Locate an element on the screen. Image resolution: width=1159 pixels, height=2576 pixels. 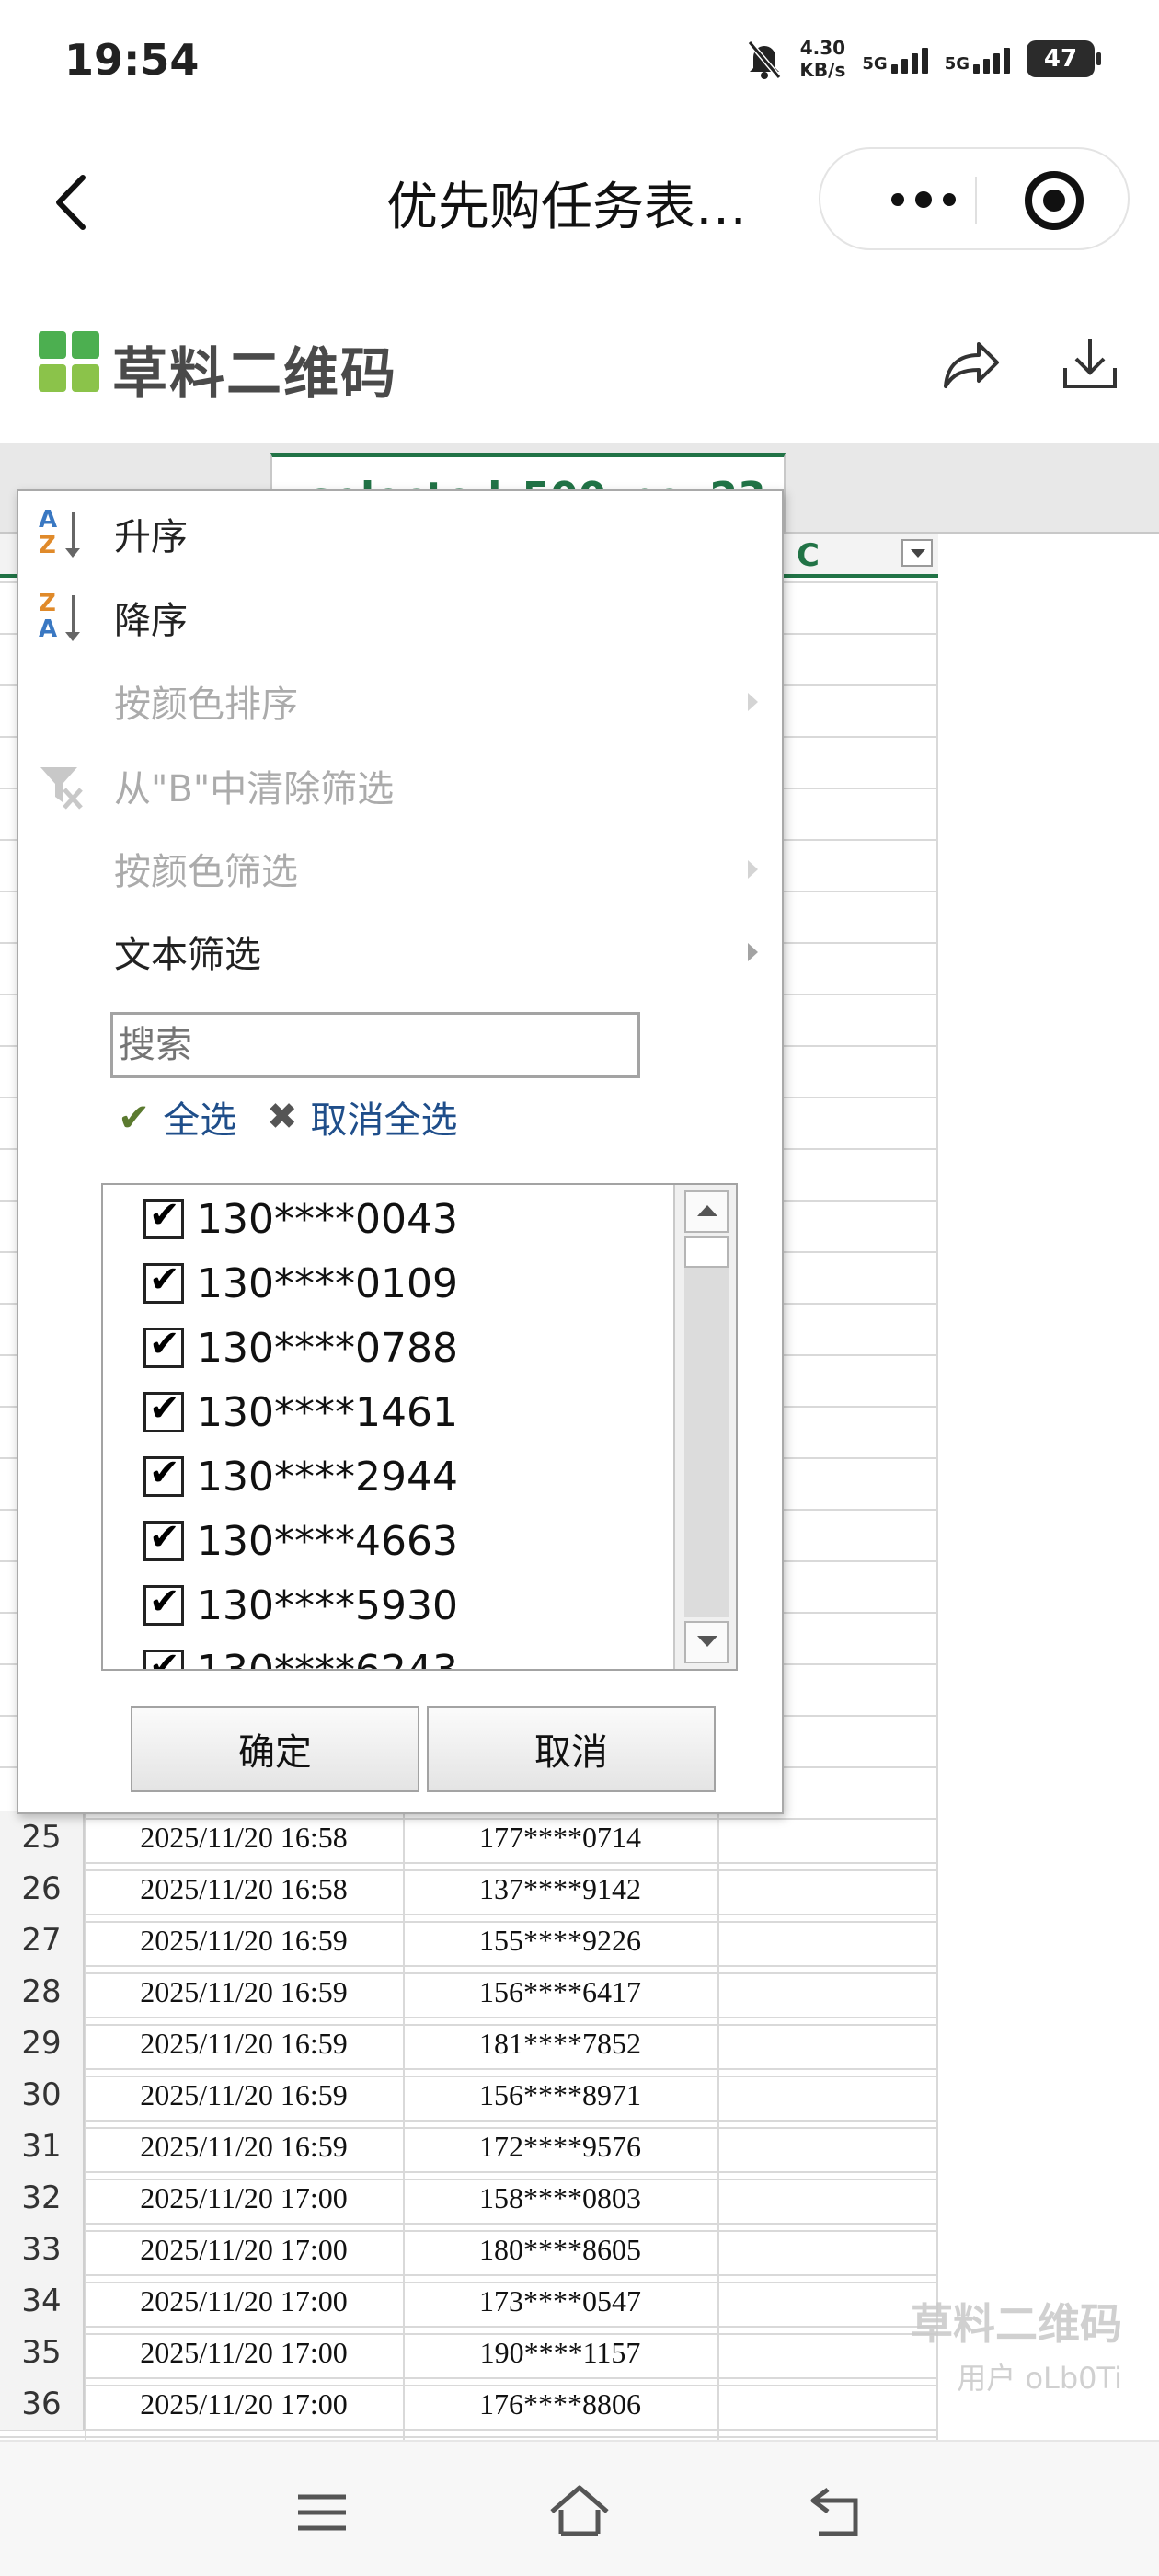
cell-phone: 156****6417 is located at coordinates (560, 1992).